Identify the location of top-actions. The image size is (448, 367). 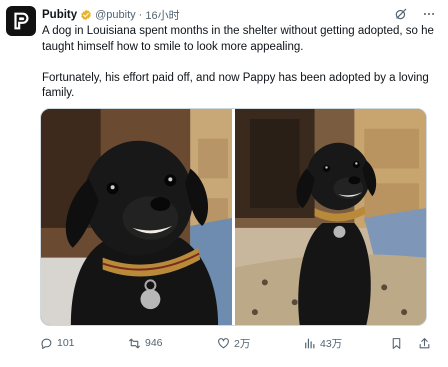
(415, 14).